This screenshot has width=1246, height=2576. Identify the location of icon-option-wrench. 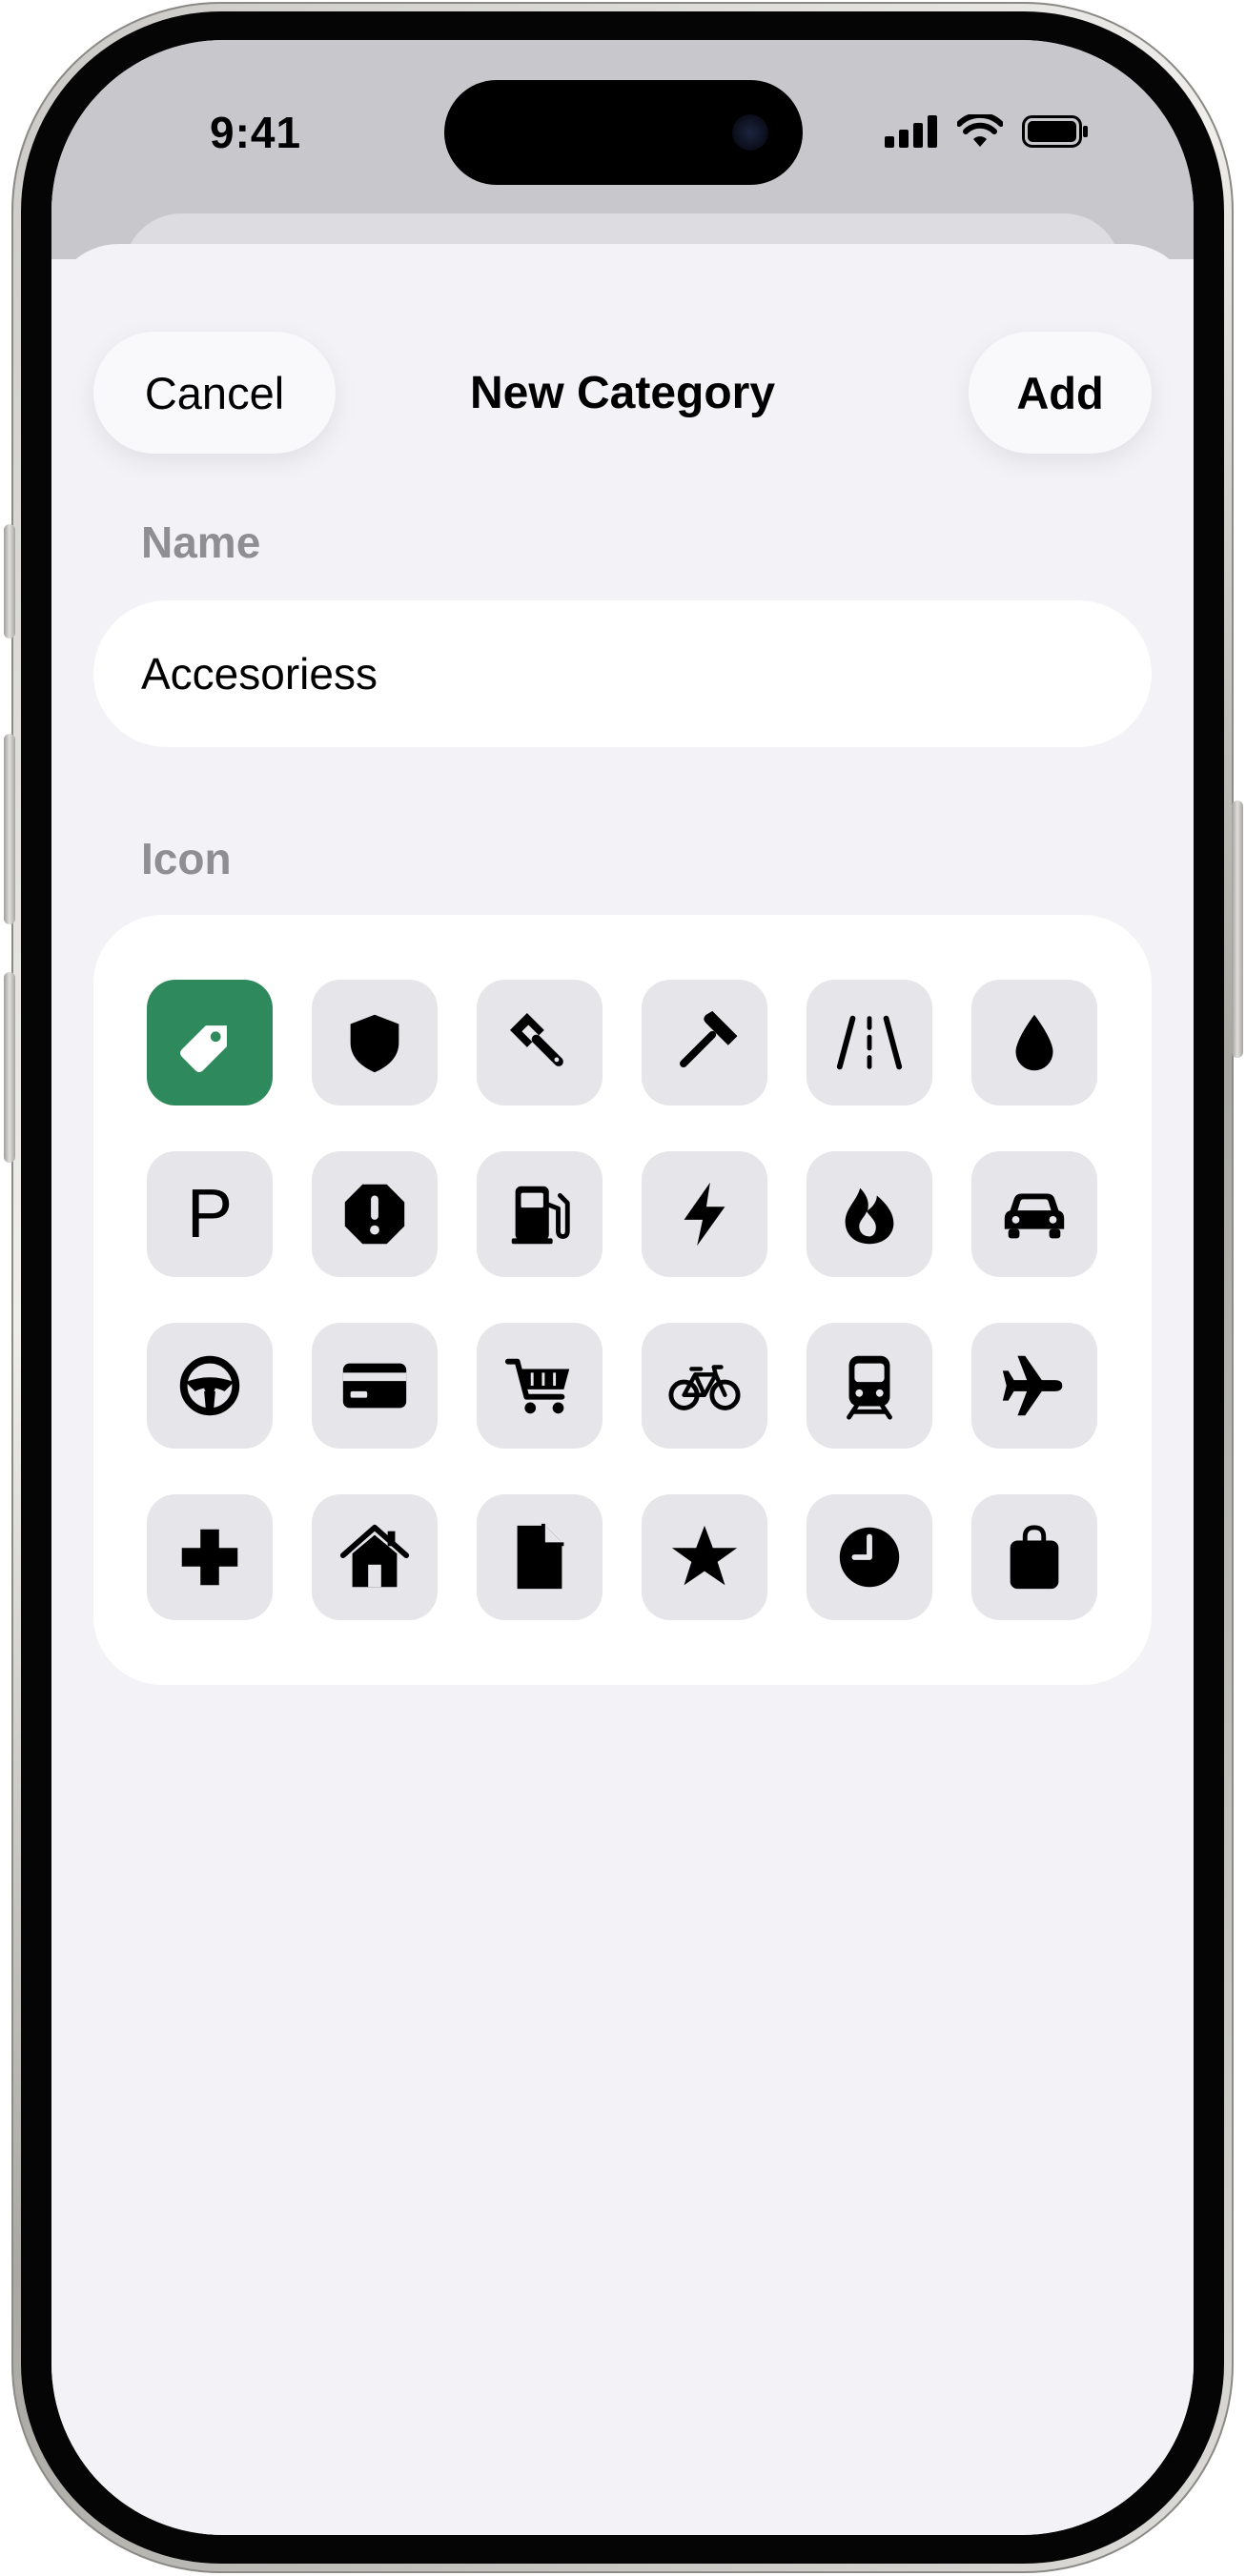
(540, 1042).